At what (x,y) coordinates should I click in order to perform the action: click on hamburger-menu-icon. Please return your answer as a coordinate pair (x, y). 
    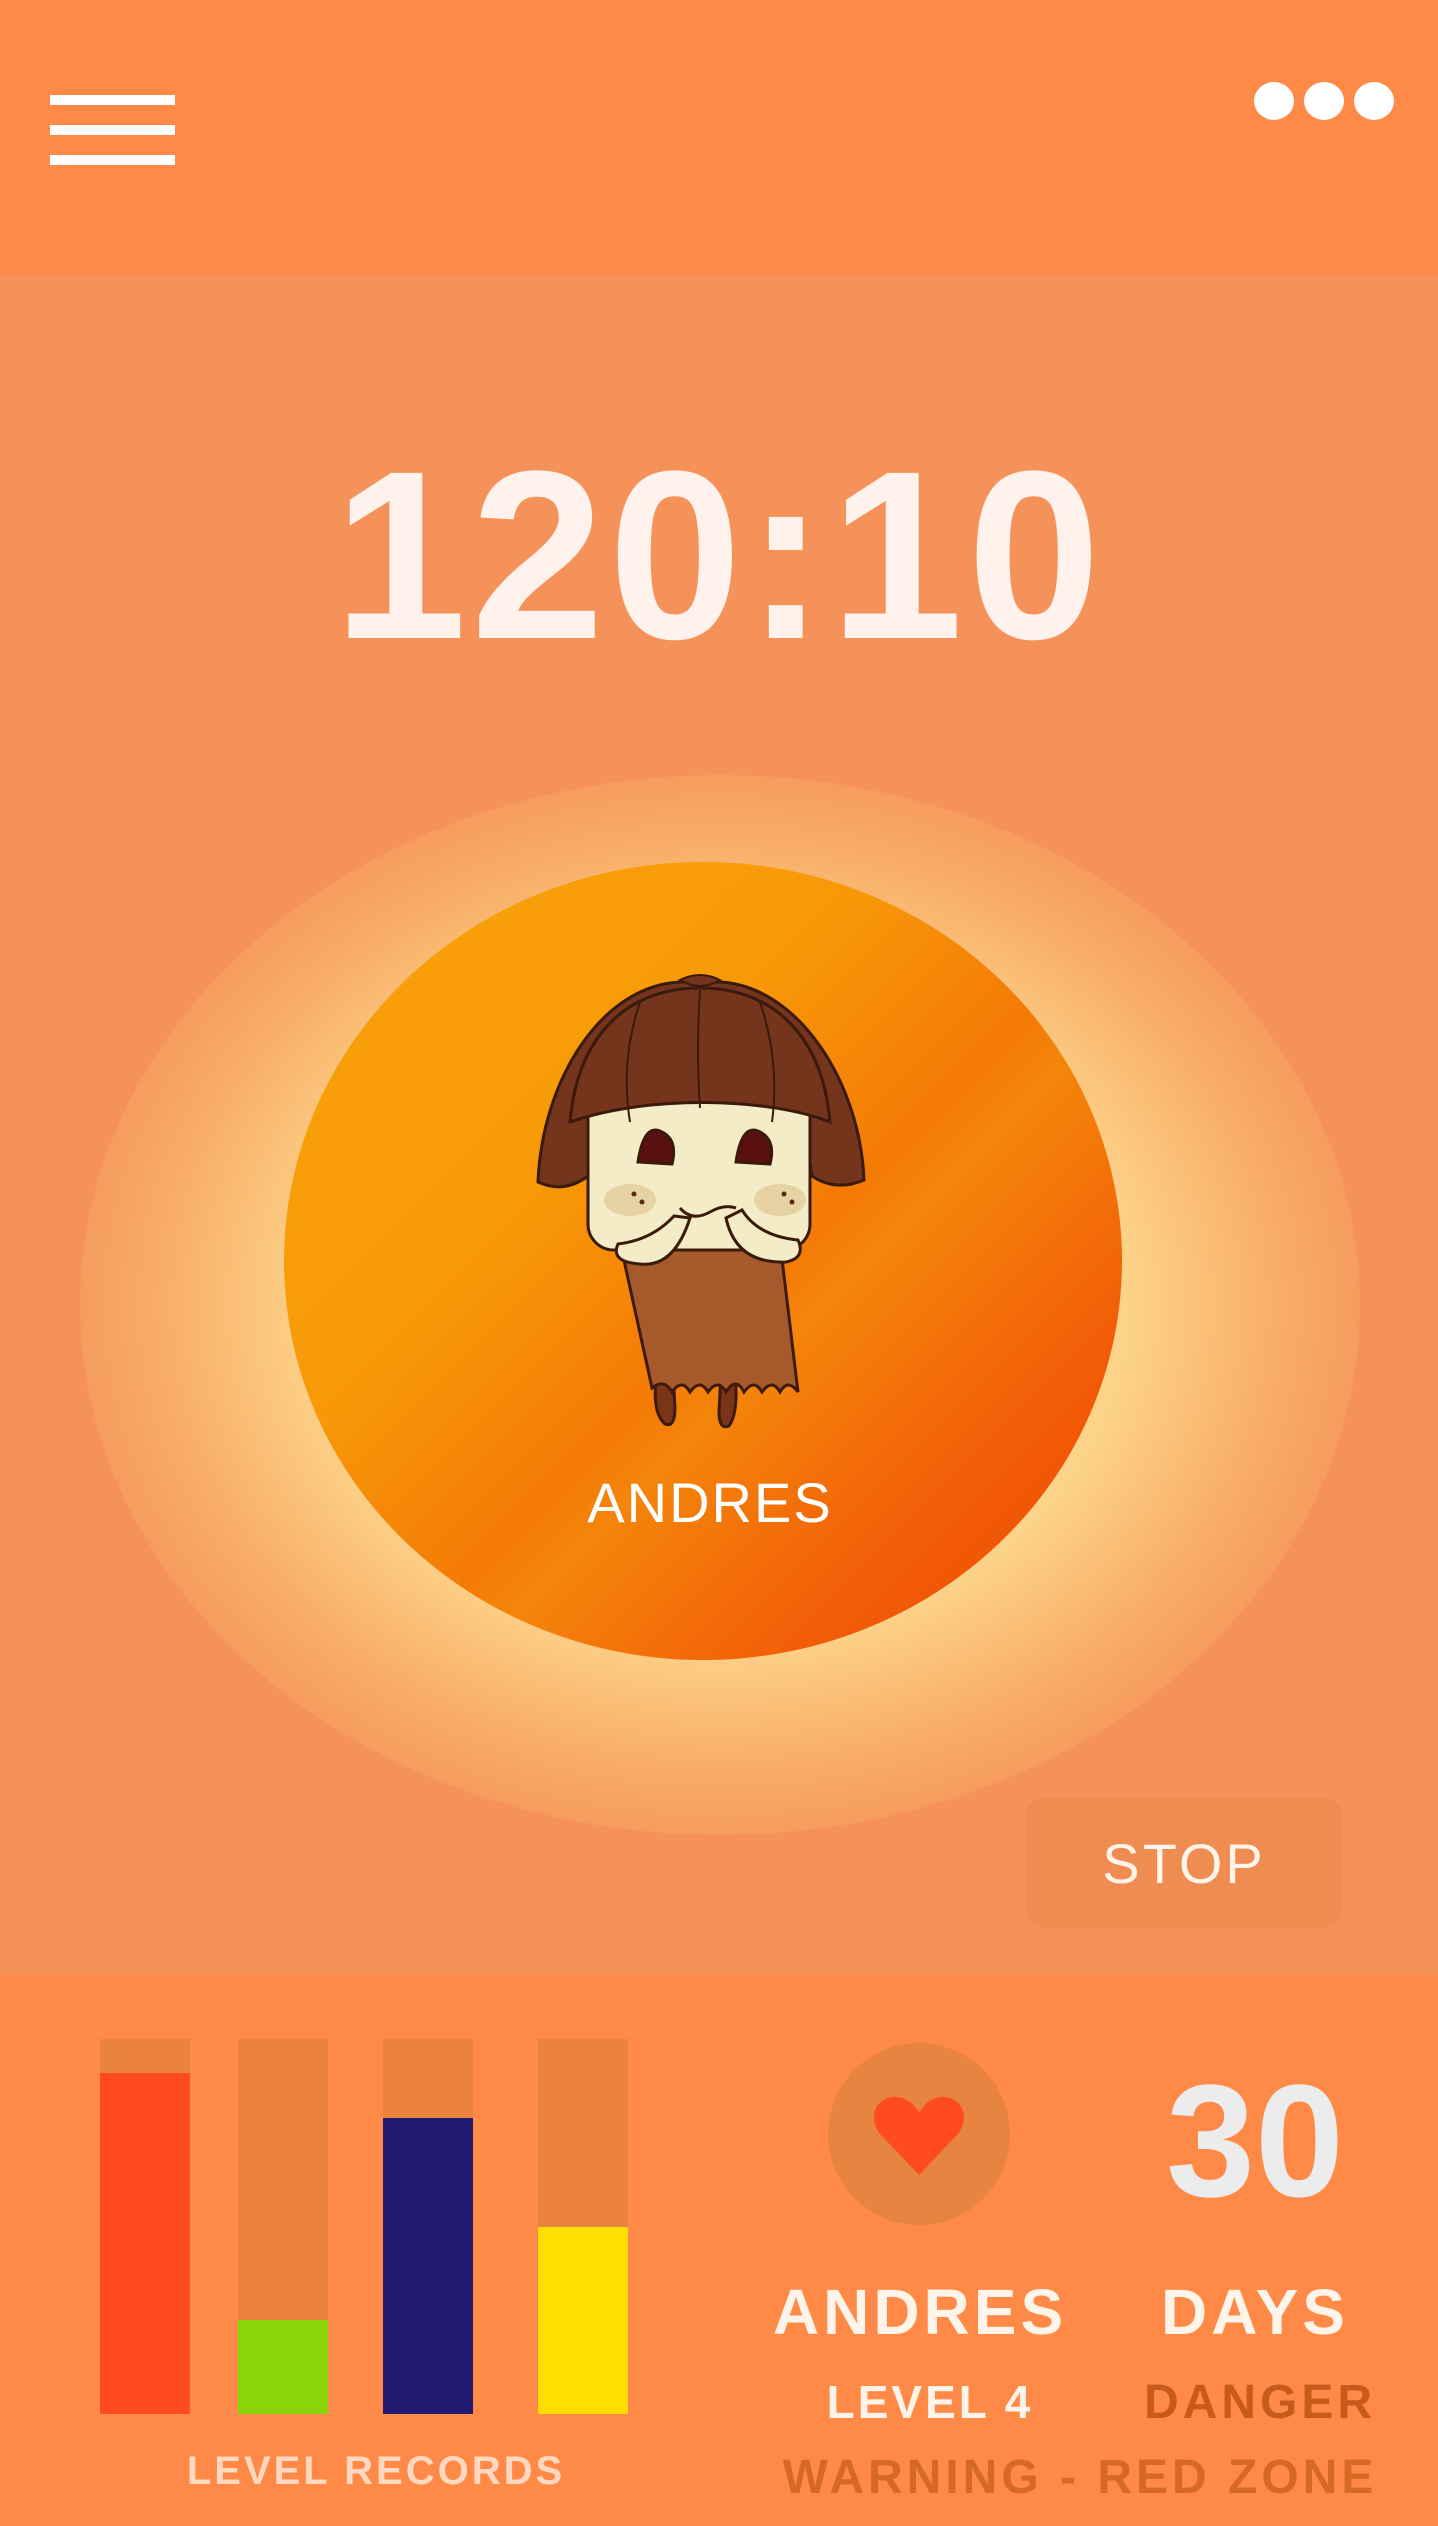
    Looking at the image, I should click on (112, 132).